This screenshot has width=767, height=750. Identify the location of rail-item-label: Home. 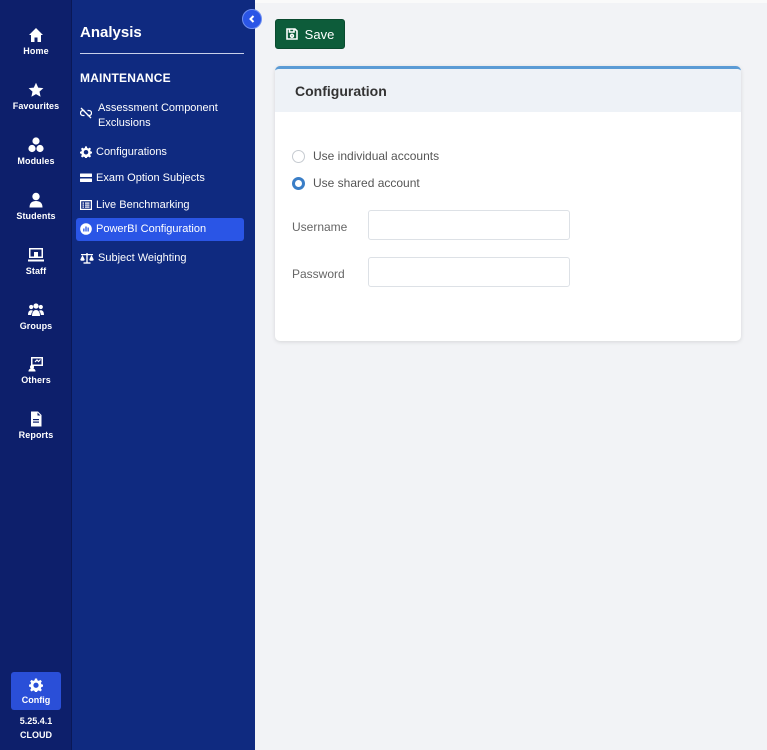
(36, 51).